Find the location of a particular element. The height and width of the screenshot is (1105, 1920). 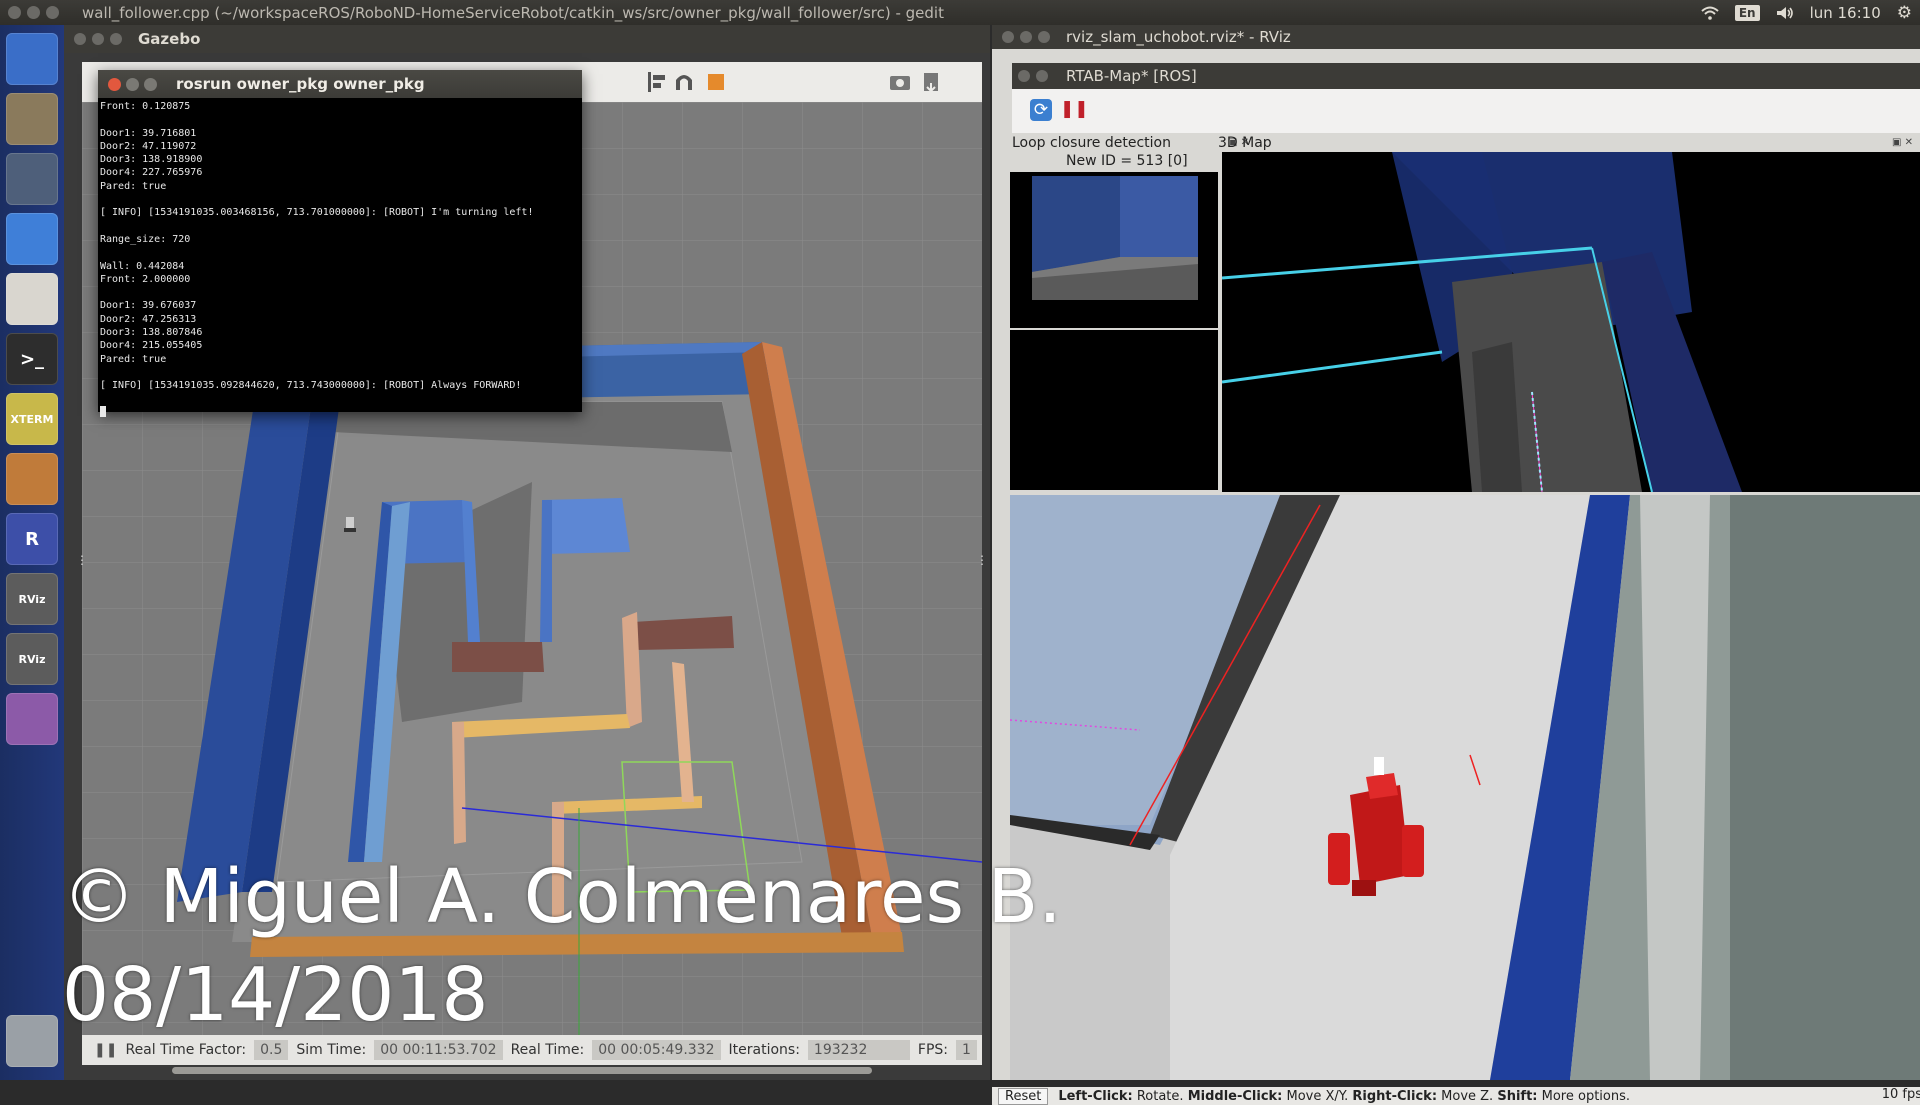

keyboard-layout-indicator: En is located at coordinates (1747, 12).